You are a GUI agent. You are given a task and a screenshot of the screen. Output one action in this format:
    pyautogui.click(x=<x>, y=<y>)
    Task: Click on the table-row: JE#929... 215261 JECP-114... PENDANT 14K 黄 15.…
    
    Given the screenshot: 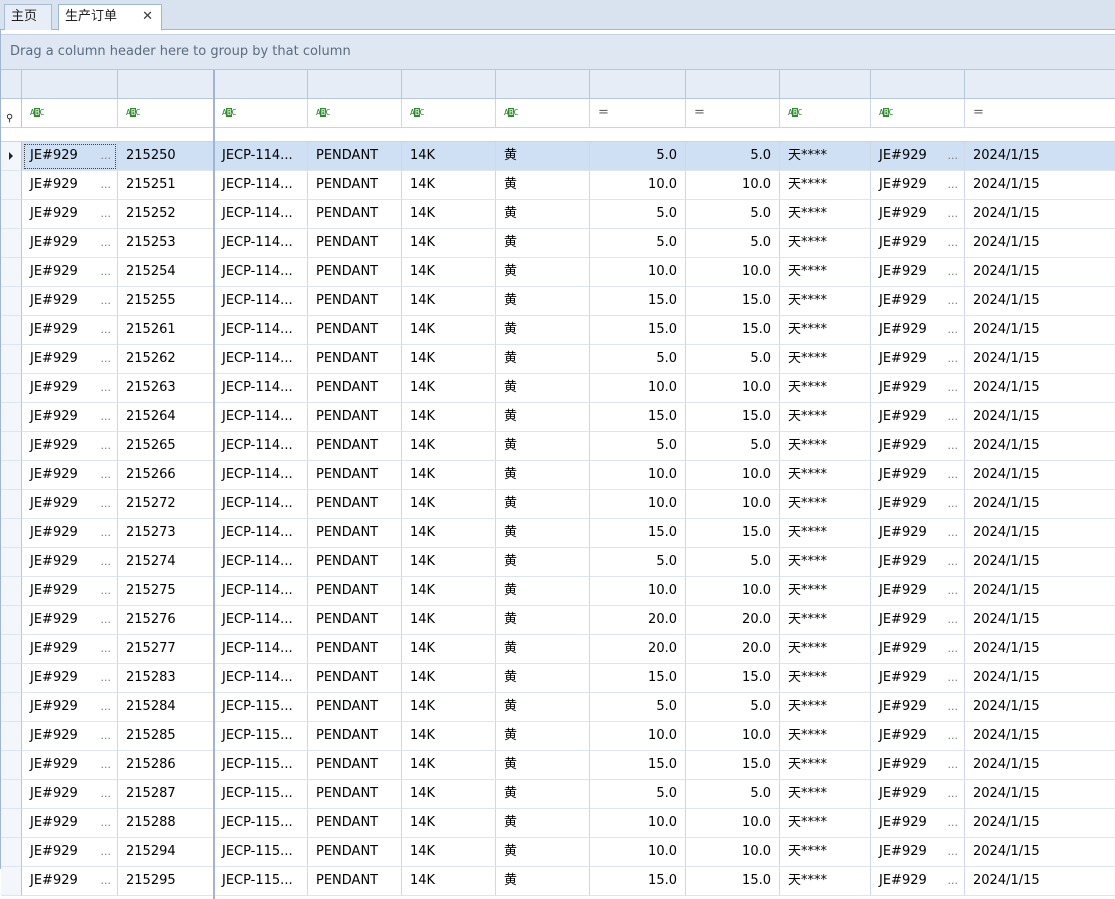 What is the action you would take?
    pyautogui.click(x=558, y=330)
    